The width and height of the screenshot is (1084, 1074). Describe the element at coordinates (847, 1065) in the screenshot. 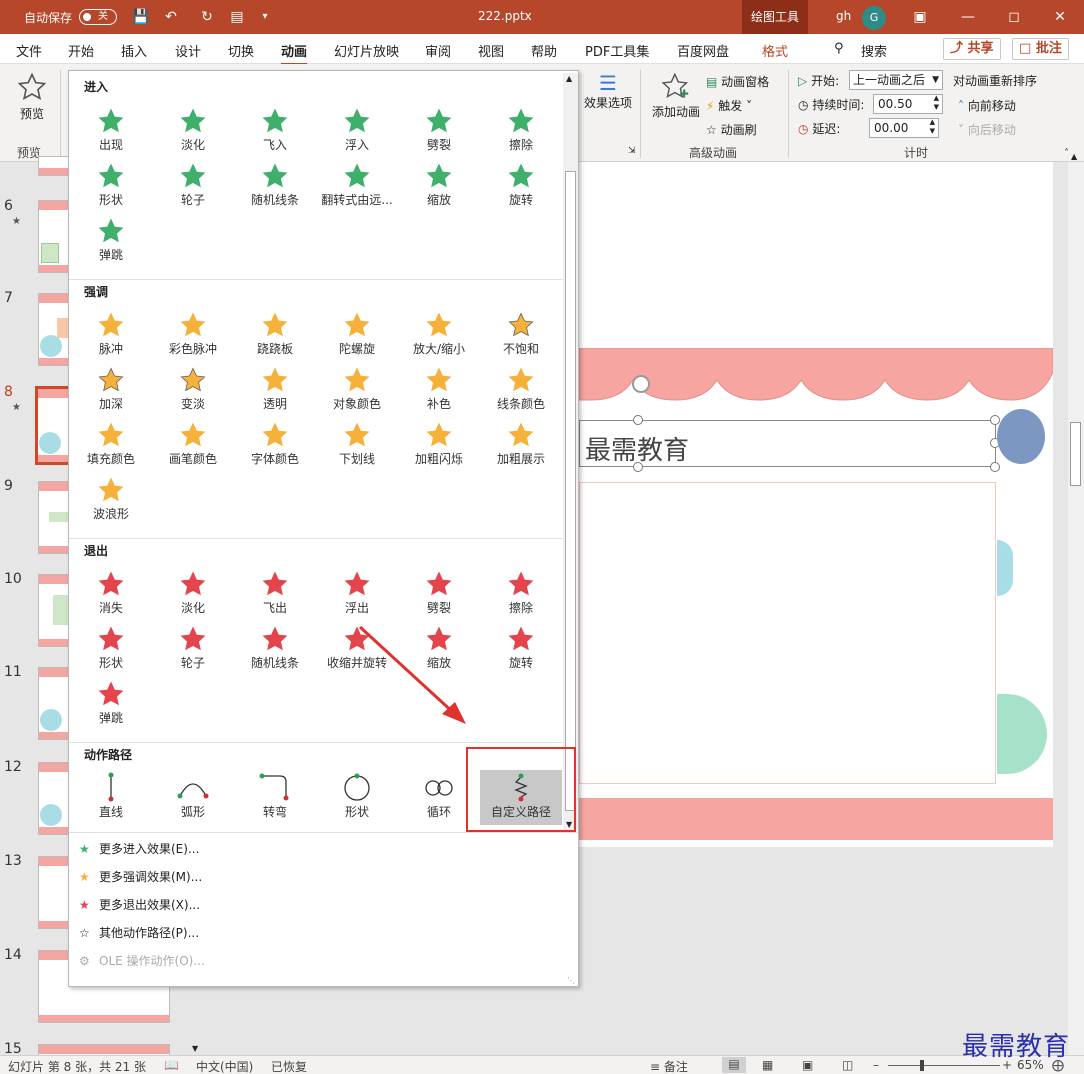

I see `slideshow-icon: ◫` at that location.